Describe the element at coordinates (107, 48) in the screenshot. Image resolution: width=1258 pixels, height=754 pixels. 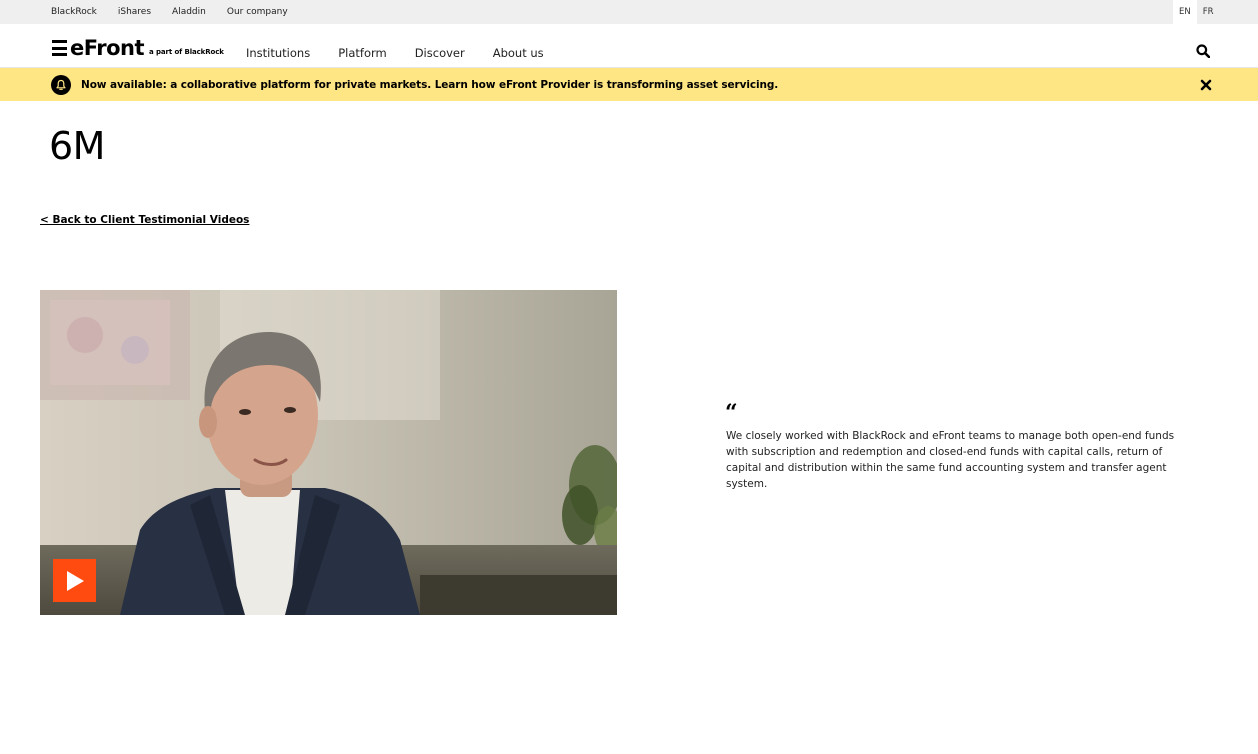
I see `logo-text: eFront` at that location.